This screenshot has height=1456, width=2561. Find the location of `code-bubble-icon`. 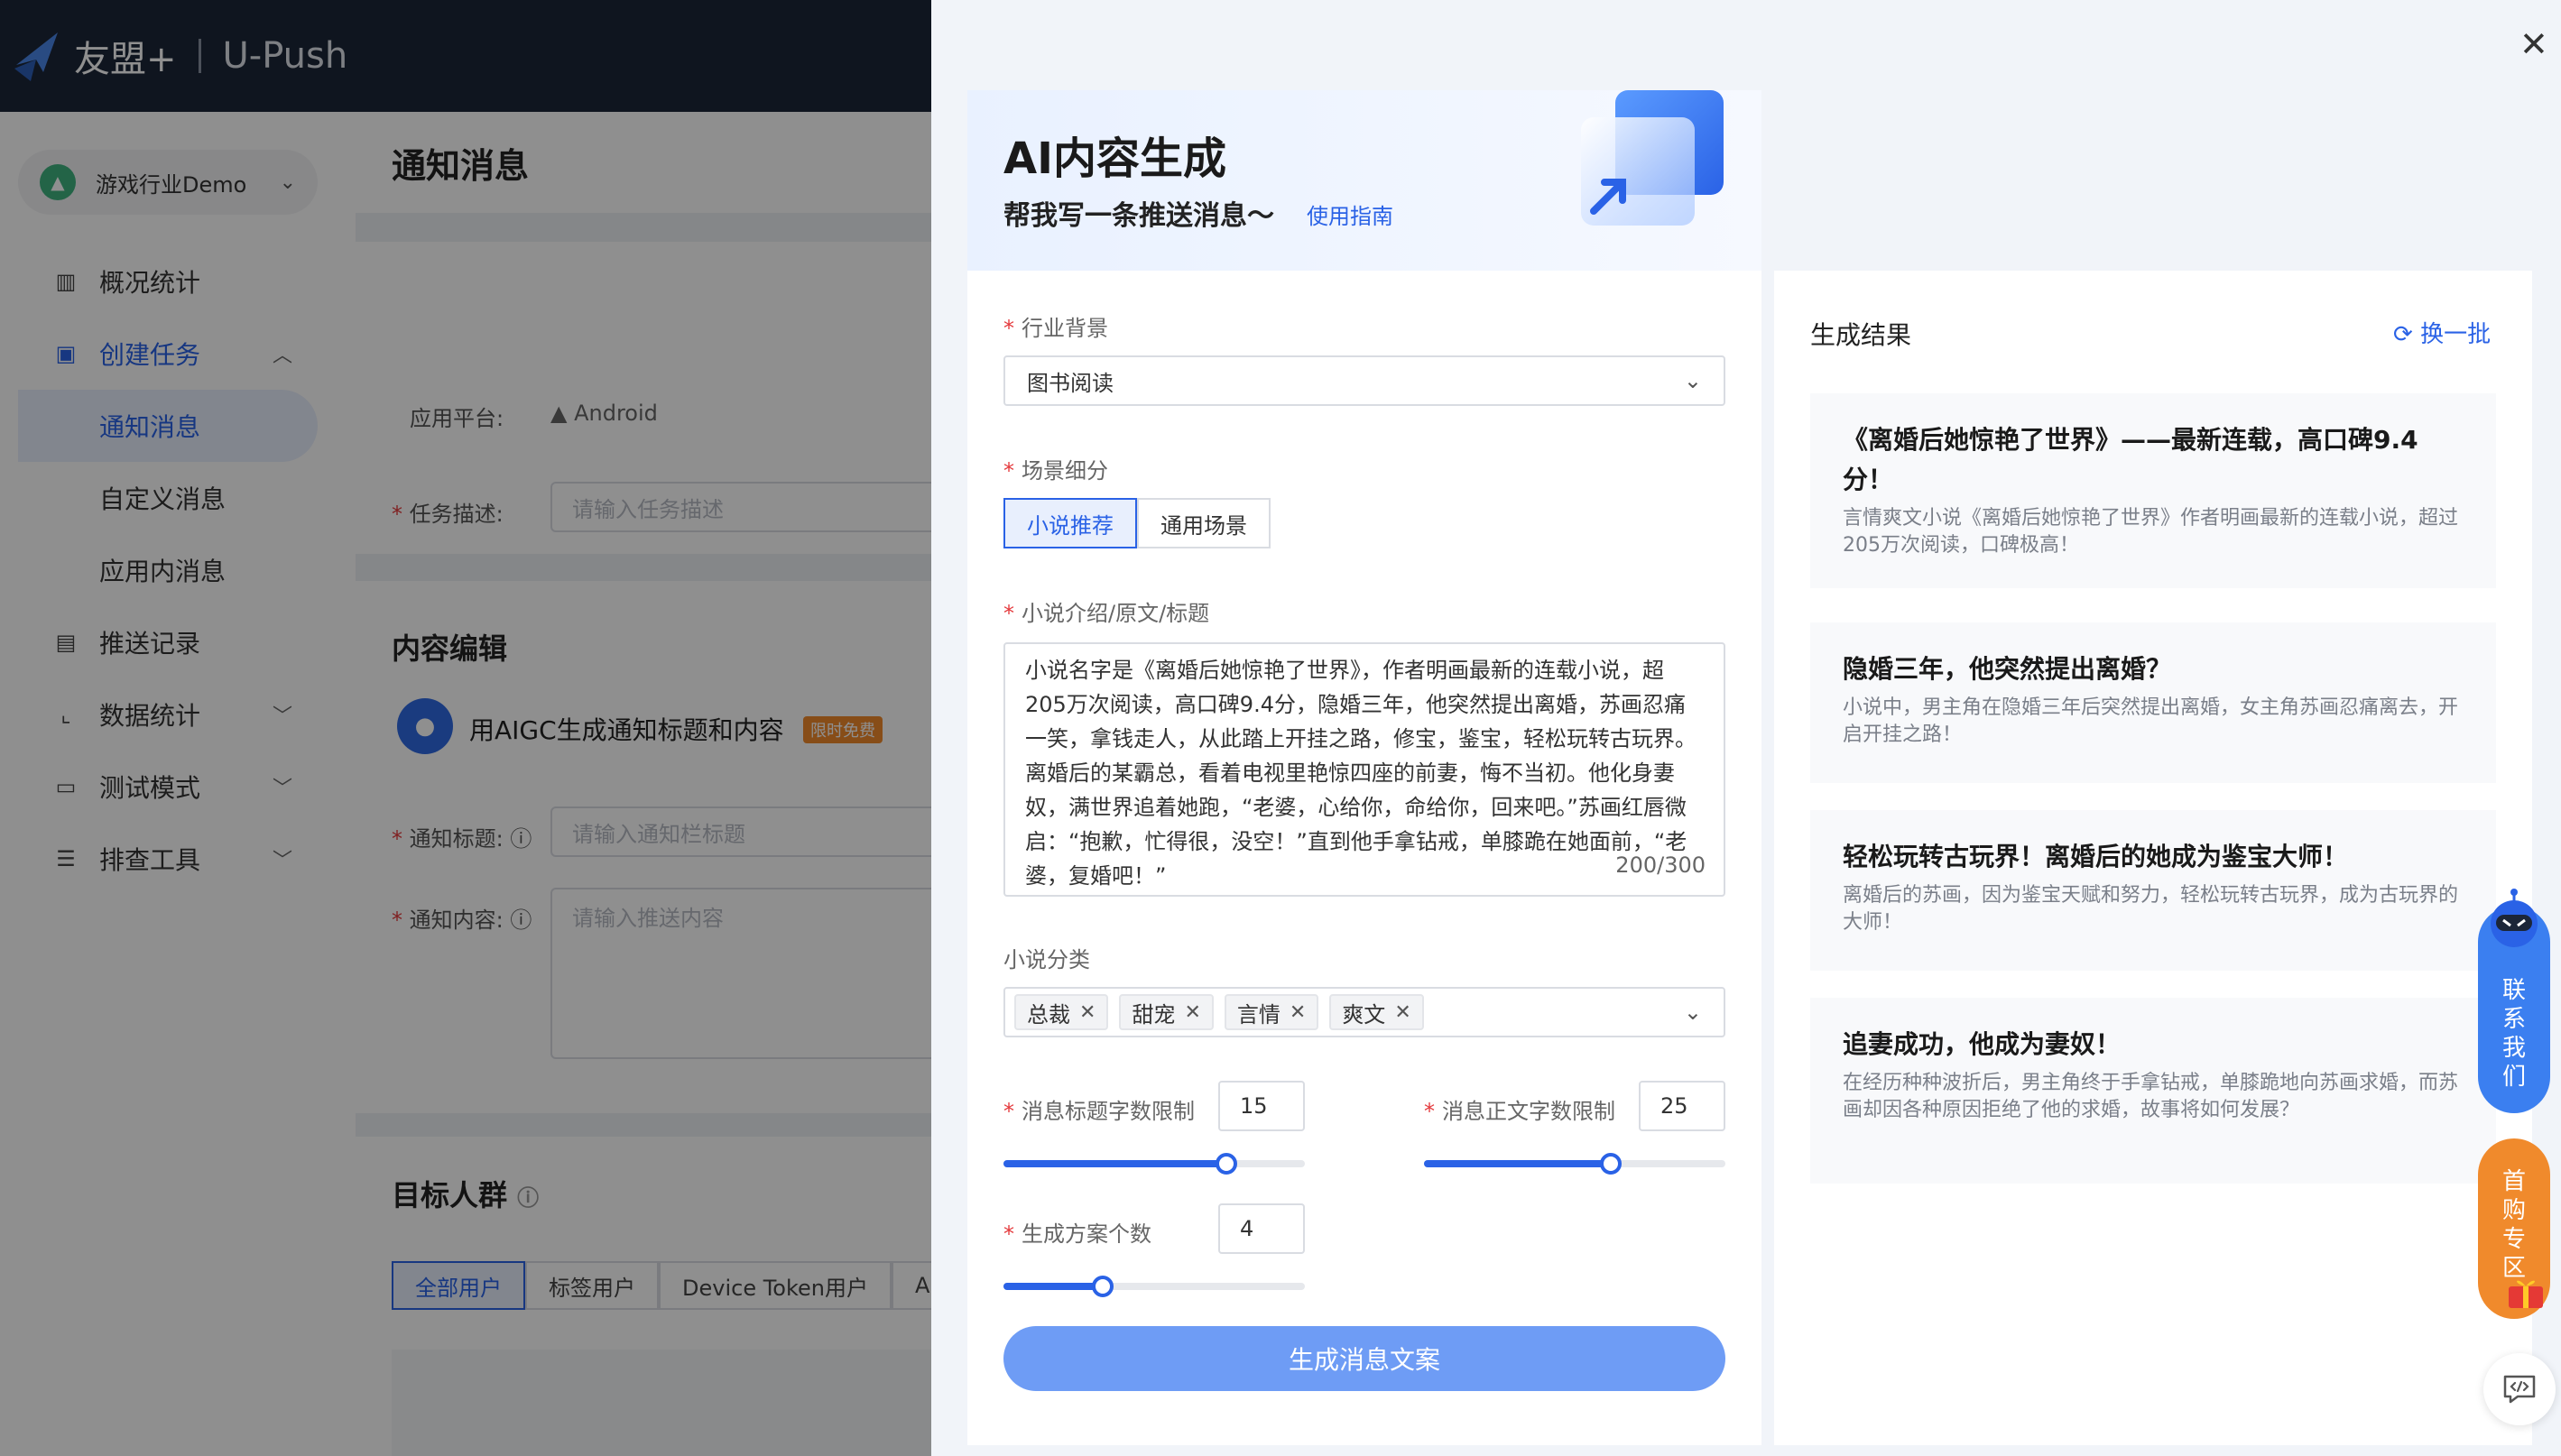

code-bubble-icon is located at coordinates (2520, 1390).